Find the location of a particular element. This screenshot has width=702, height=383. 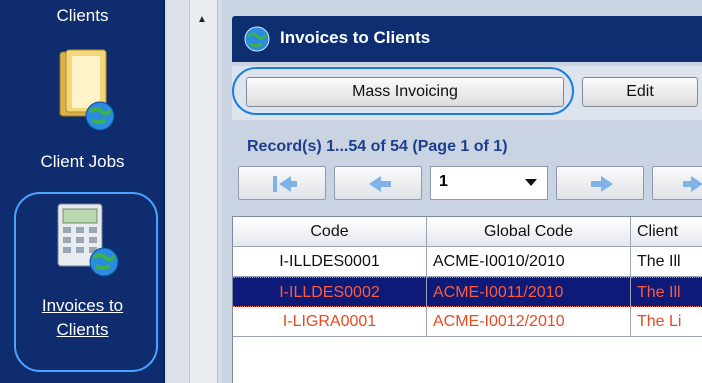

table-row: I-LIGRA0001 ACME-I0012/2010 The Li is located at coordinates (467, 322).